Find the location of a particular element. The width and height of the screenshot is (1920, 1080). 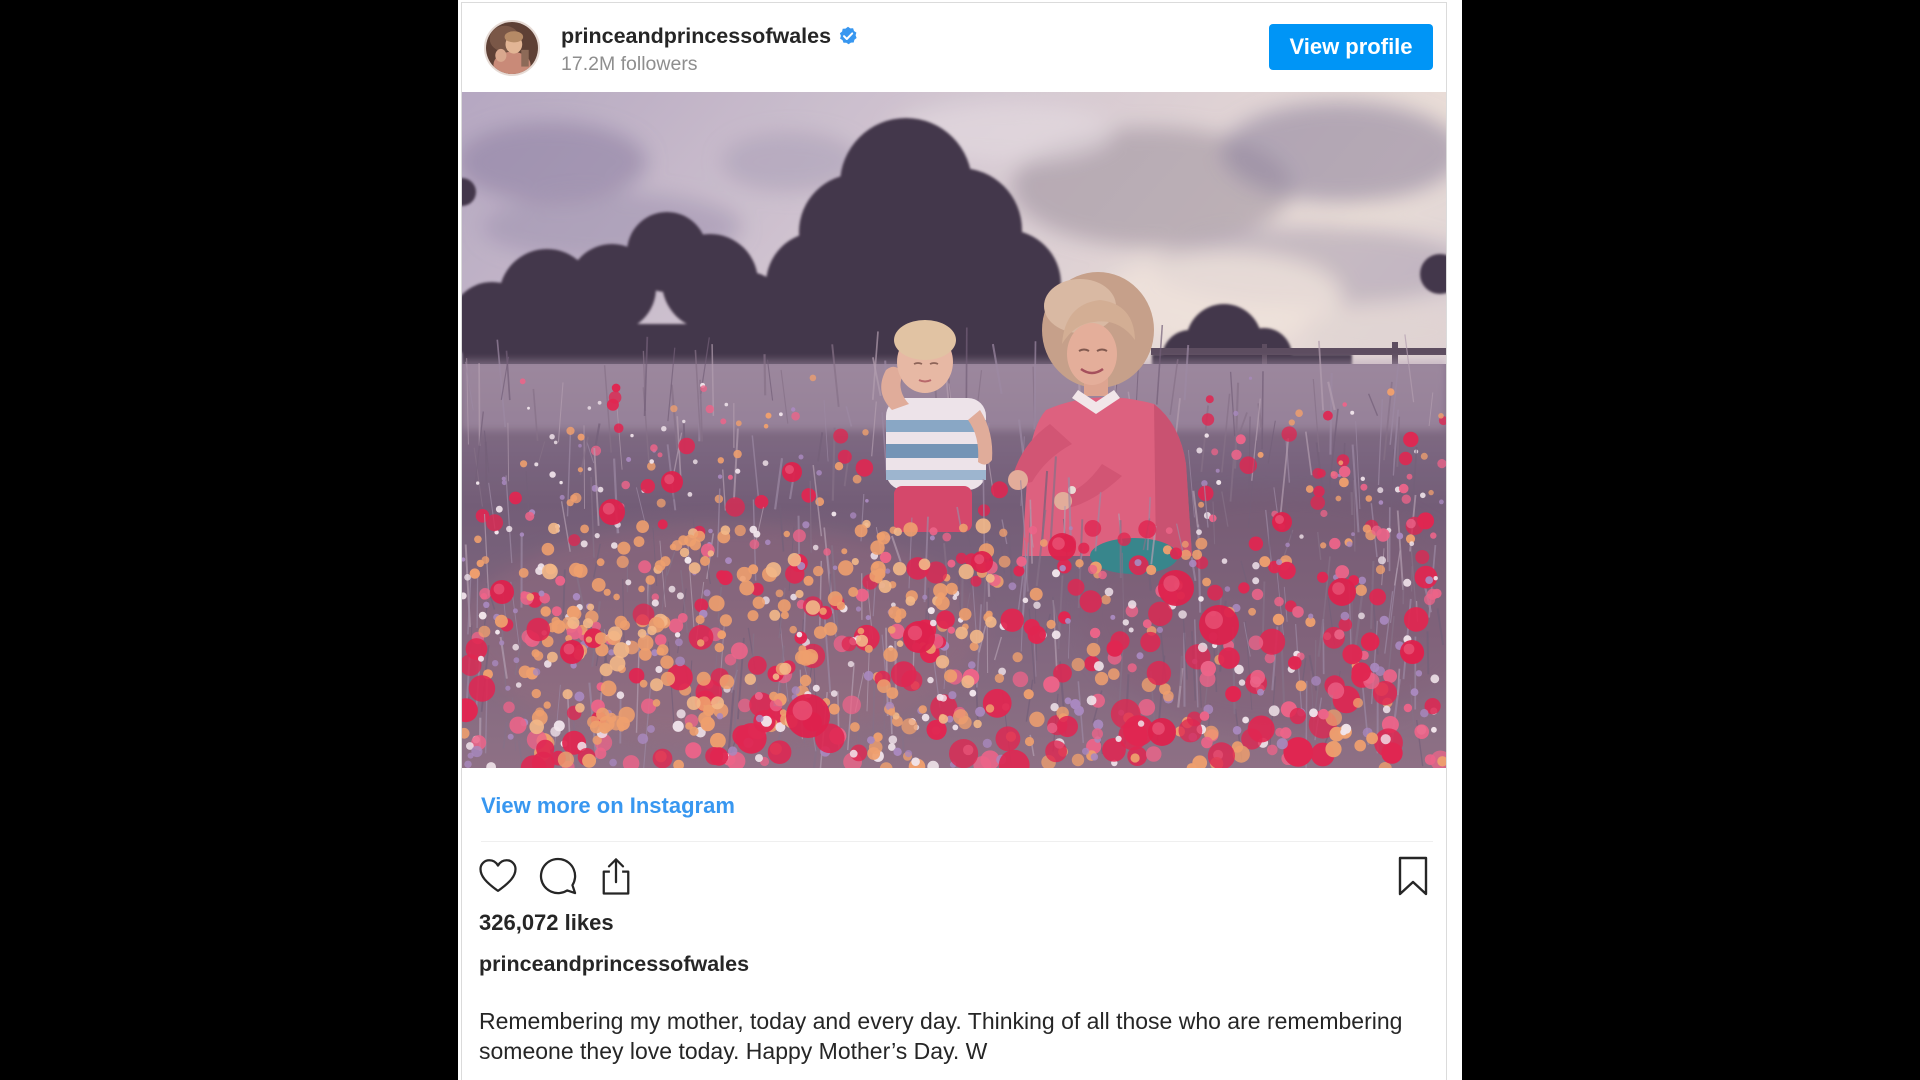

view-profile-button: View profile is located at coordinates (1351, 47).